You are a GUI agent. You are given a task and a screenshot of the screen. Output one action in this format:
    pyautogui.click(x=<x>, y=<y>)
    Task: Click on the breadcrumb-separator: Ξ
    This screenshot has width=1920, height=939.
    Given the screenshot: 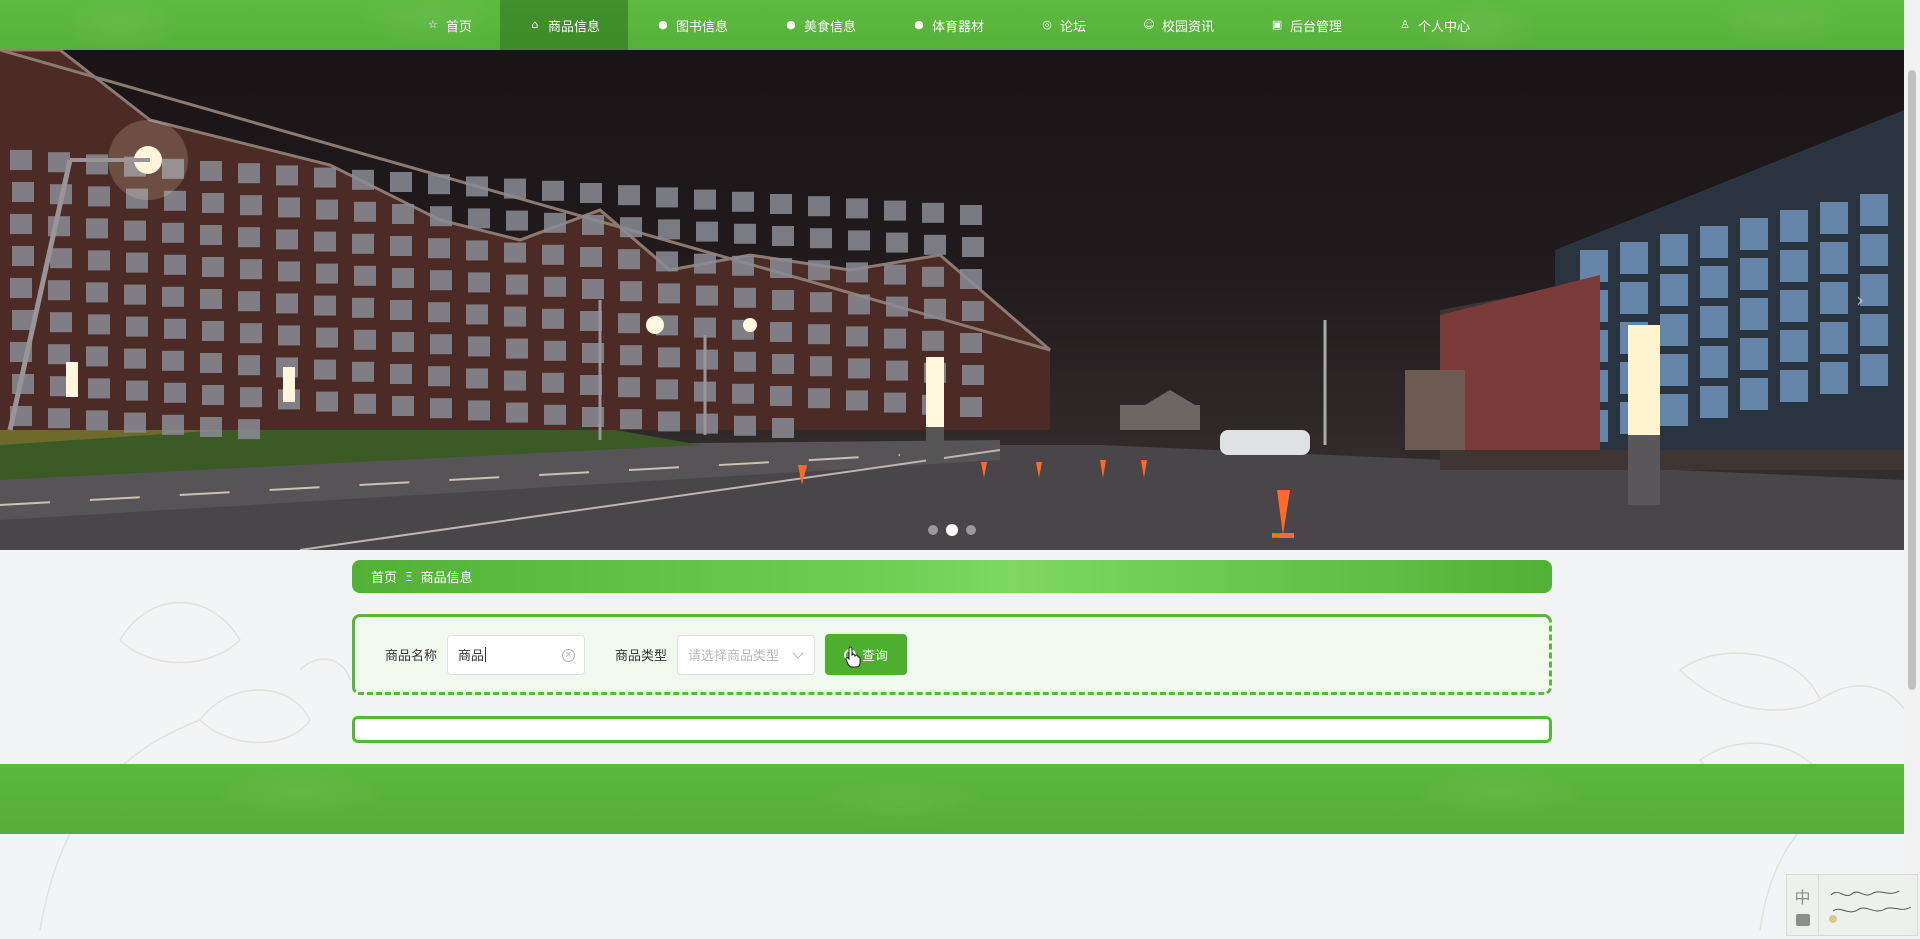 What is the action you would take?
    pyautogui.click(x=409, y=576)
    